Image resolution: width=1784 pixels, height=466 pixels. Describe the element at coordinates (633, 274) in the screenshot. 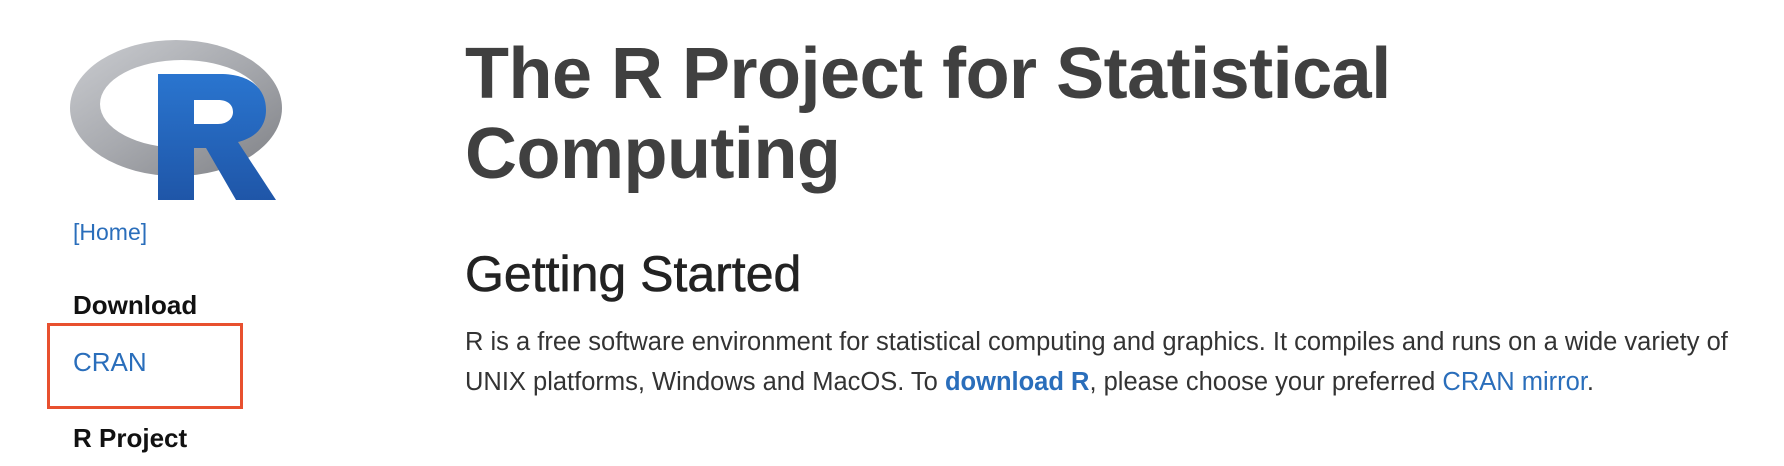

I see `section-title: Getting Started` at that location.